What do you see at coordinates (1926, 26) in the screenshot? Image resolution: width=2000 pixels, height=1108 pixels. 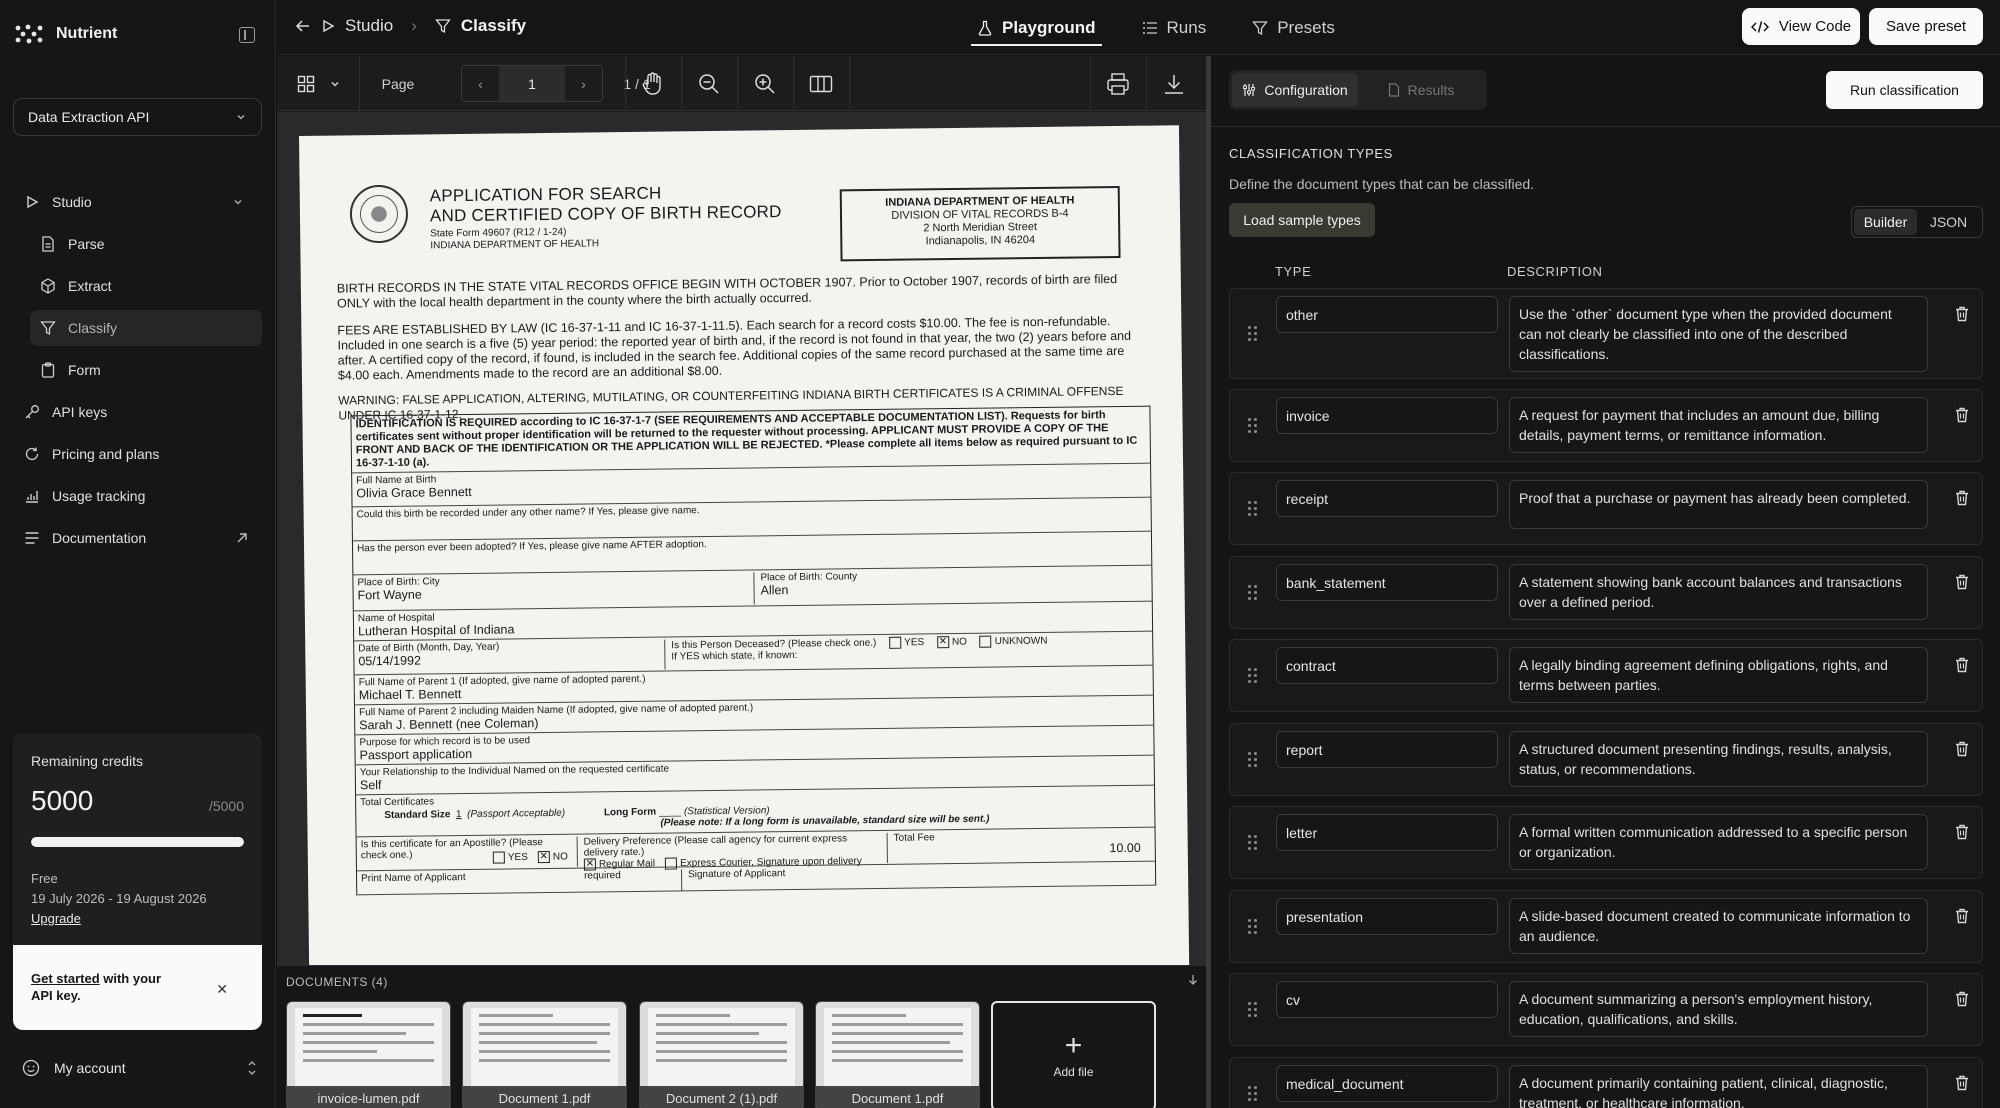 I see `save-preset-button: Save preset` at bounding box center [1926, 26].